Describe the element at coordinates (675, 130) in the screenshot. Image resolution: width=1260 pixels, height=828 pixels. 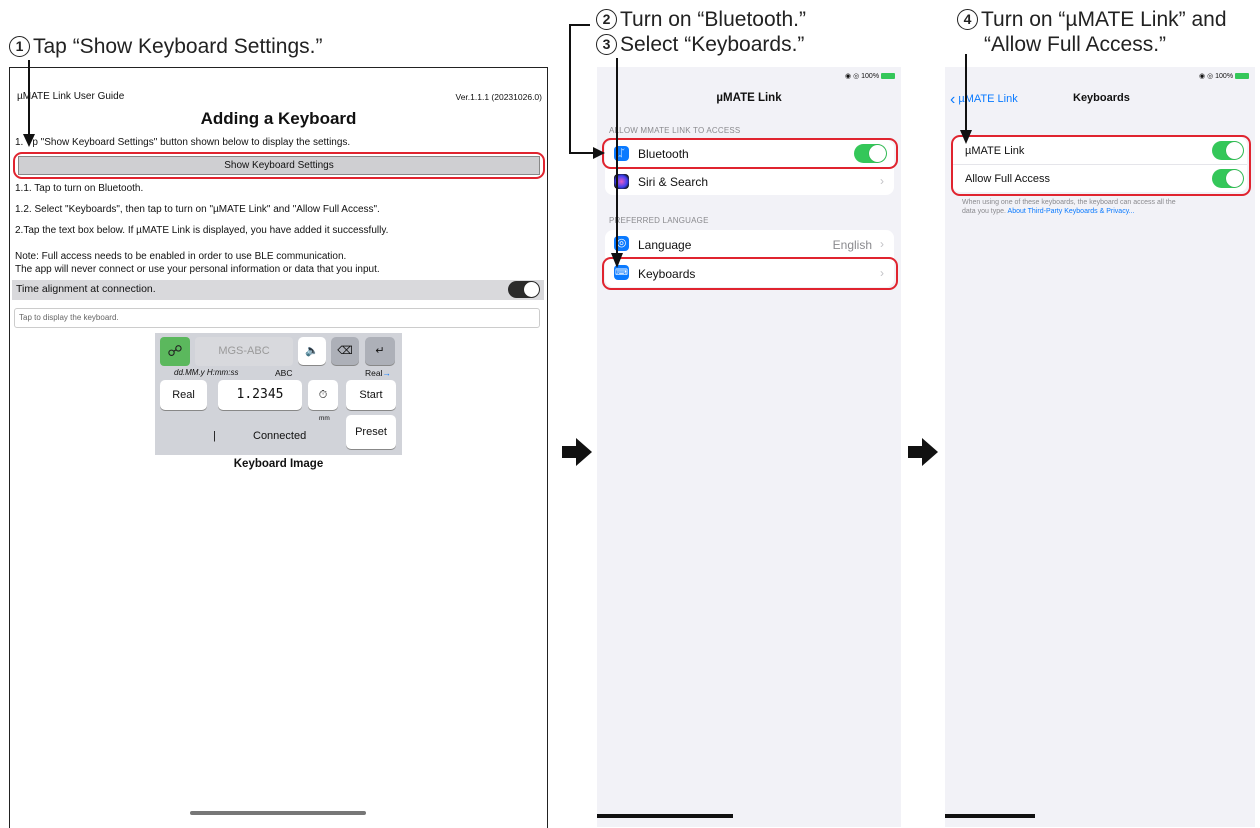
I see `section-header-access: ALLOW MMATE LINK TO ACCESS` at that location.